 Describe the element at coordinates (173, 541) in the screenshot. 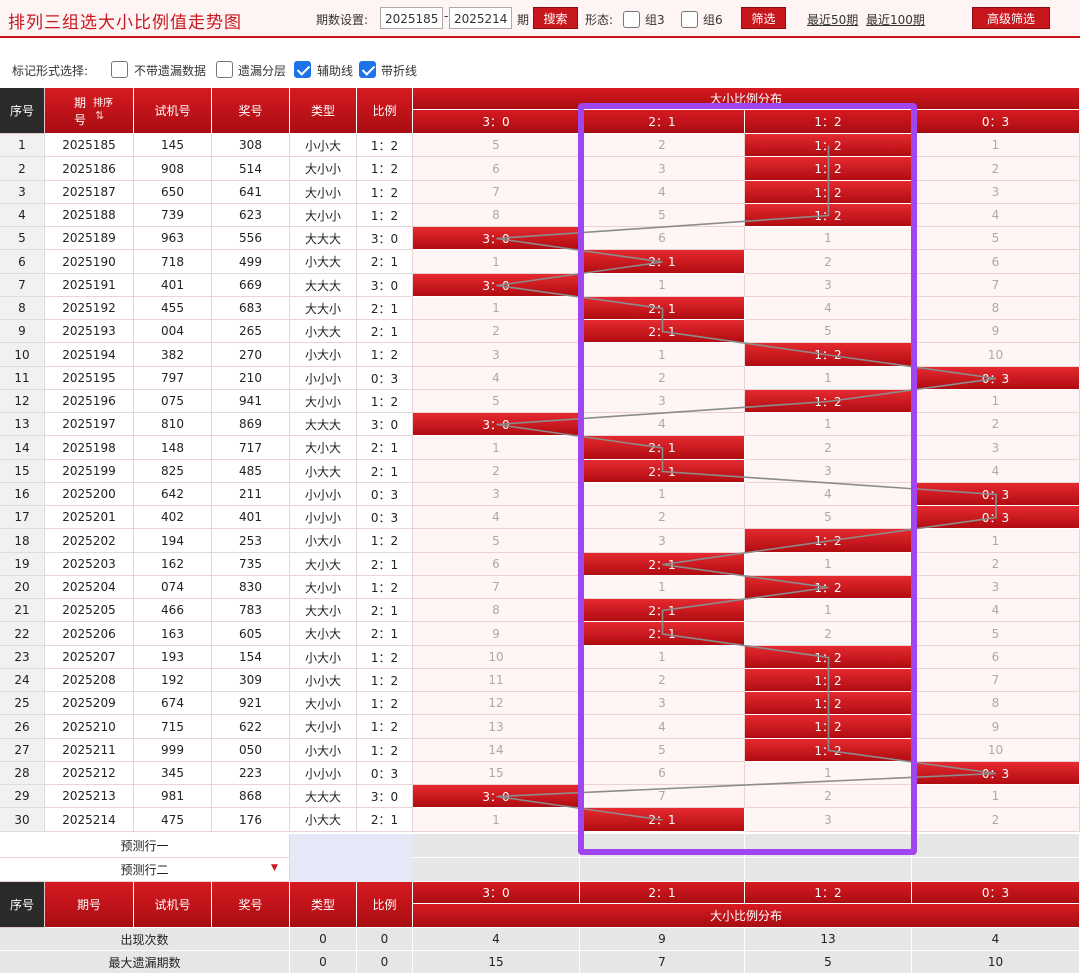

I see `row-trial: 194` at that location.